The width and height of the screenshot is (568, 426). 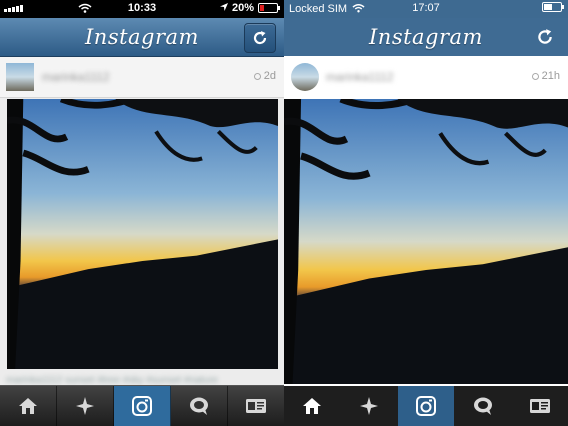 I want to click on status-time: 17:07, so click(x=426, y=8).